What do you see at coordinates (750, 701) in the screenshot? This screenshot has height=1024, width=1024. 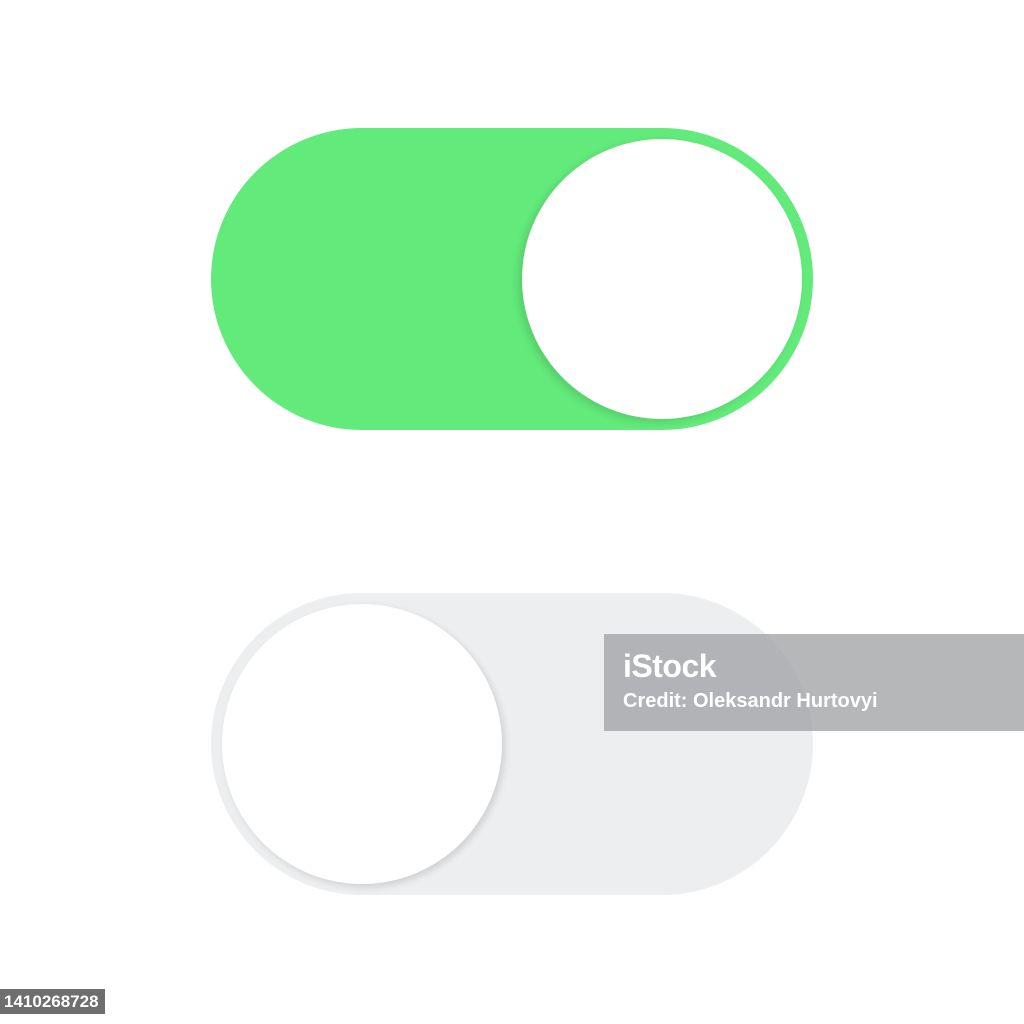 I see `watermark-credit: Credit: Oleksandr Hurtovyi` at bounding box center [750, 701].